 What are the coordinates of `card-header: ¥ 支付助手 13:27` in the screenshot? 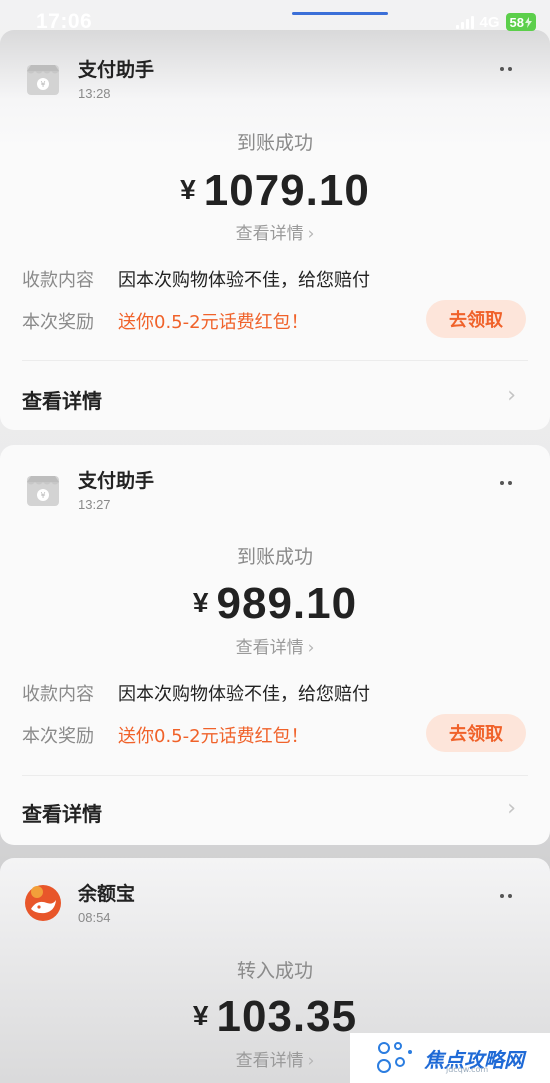 It's located at (88, 490).